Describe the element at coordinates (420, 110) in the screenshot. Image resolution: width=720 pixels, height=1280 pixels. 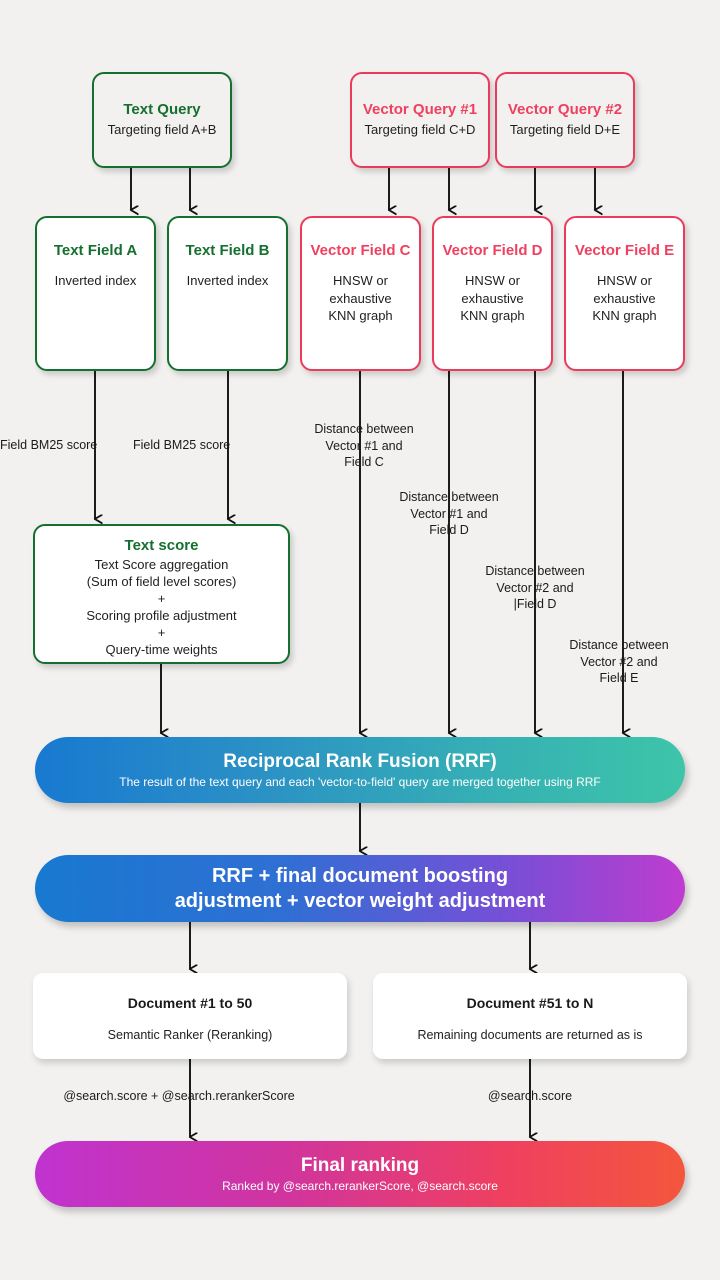
I see `node-title: Vector Query #1` at that location.